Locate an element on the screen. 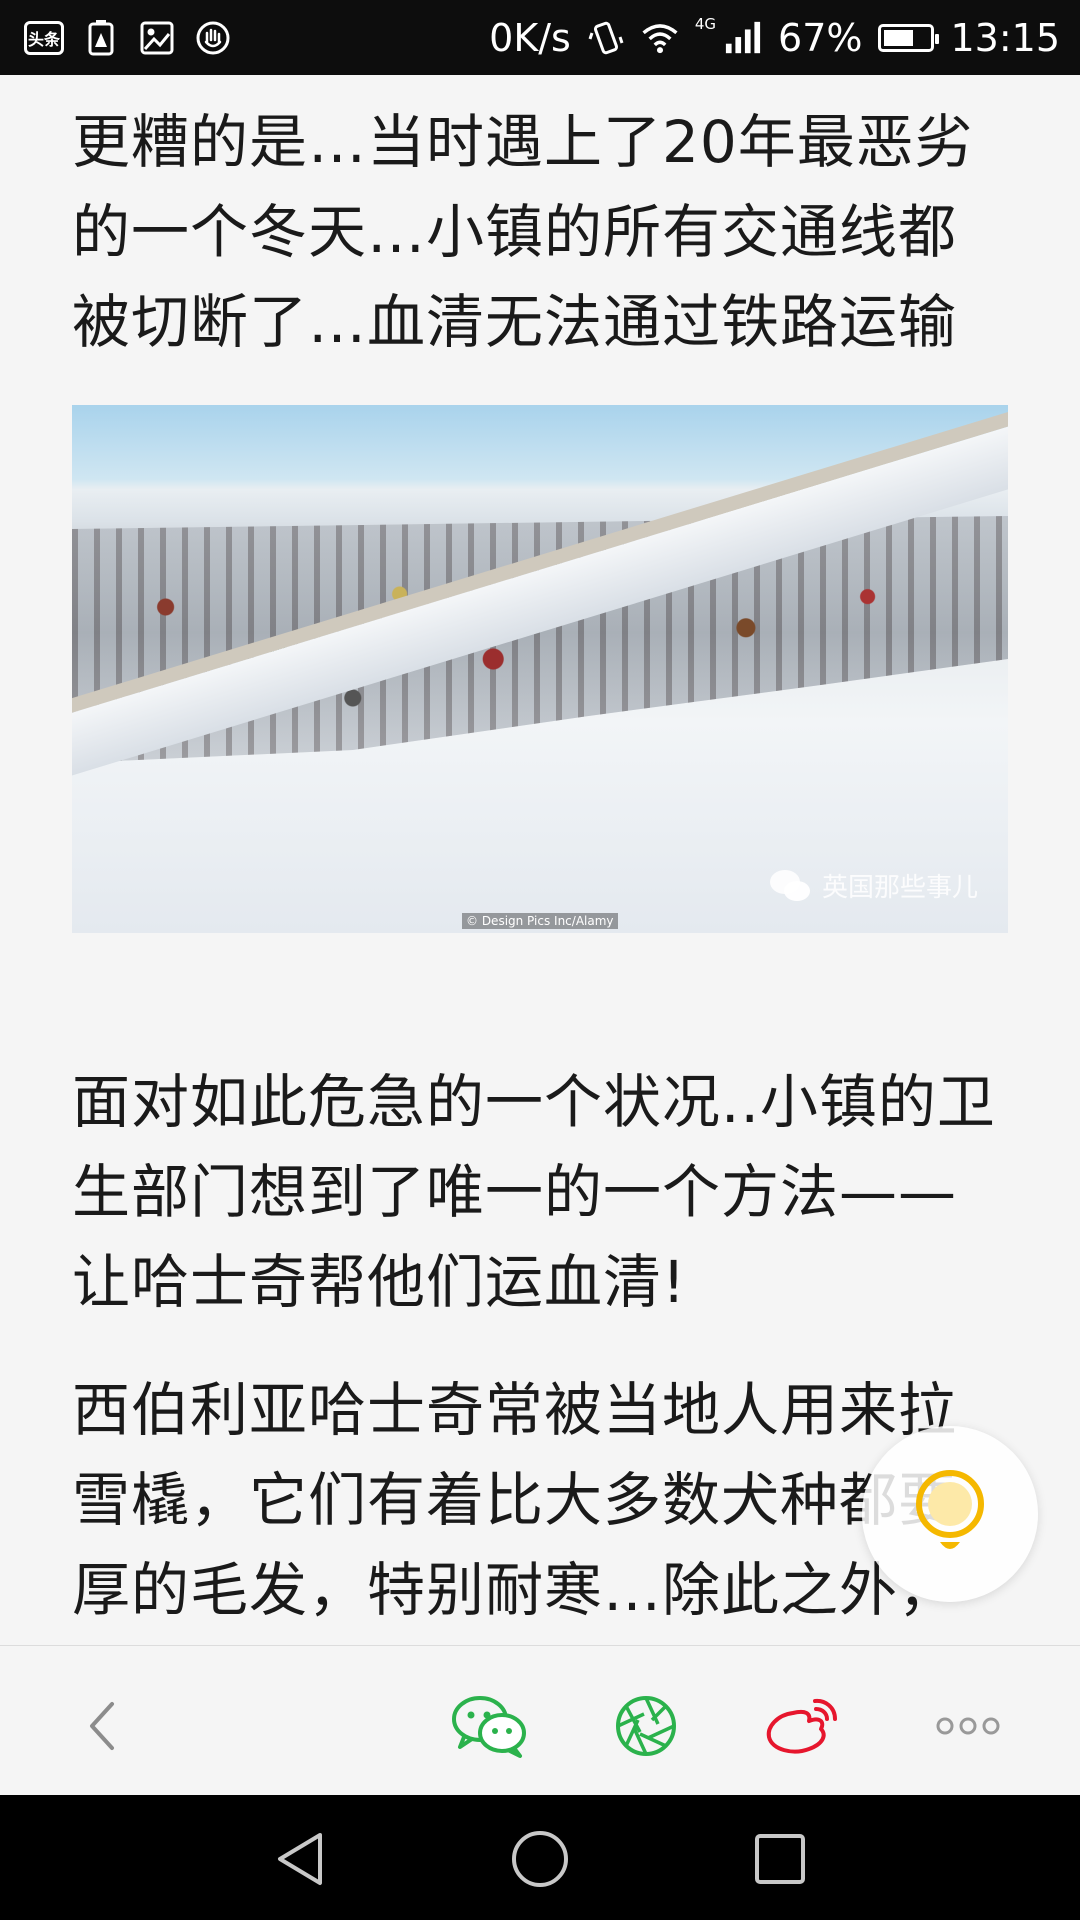  nav-home-button is located at coordinates (540, 1859).